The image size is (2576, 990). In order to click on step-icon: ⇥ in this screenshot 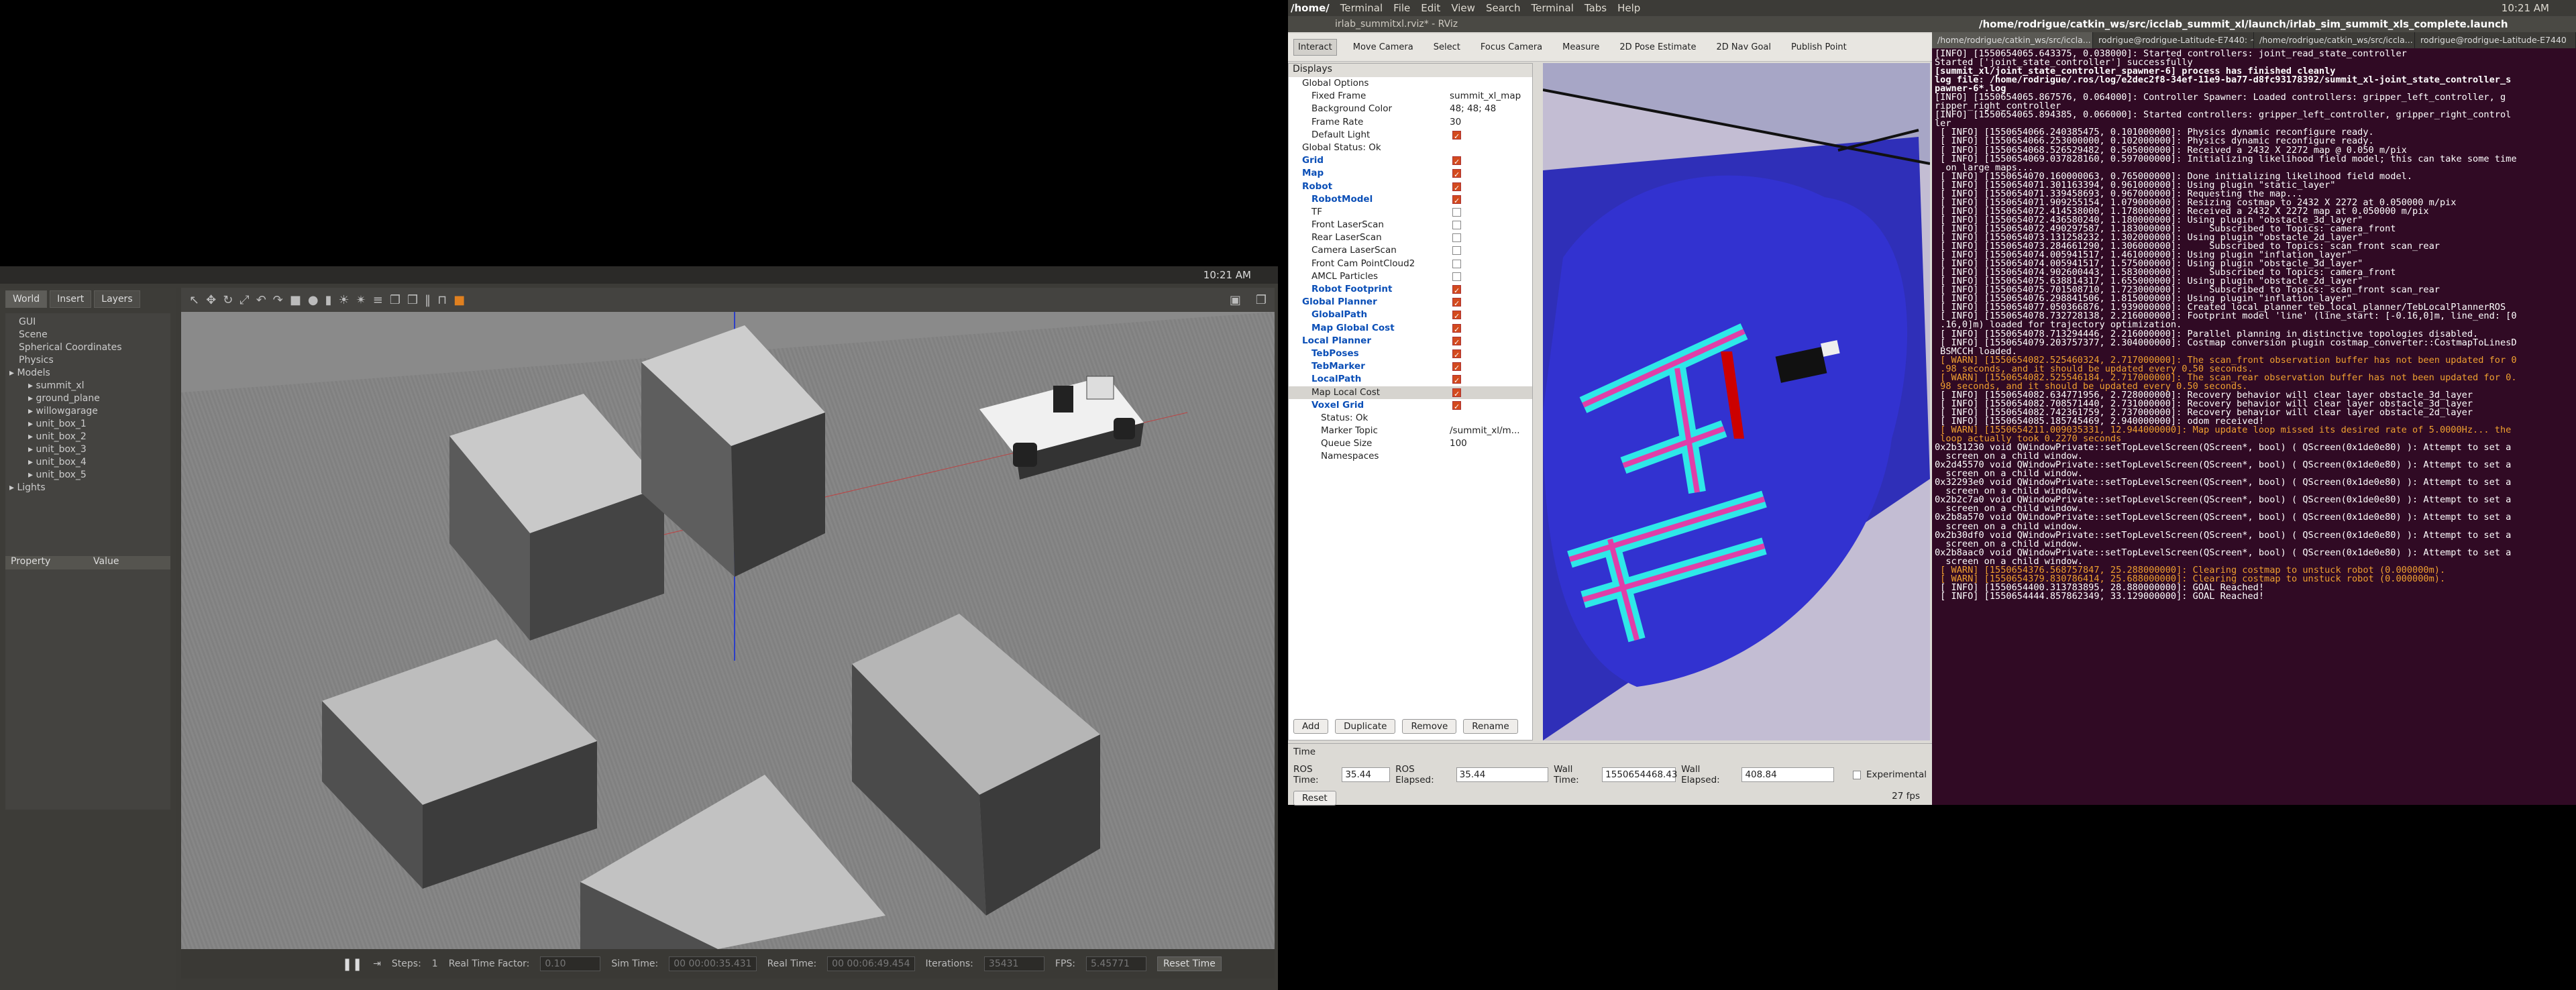, I will do `click(377, 964)`.